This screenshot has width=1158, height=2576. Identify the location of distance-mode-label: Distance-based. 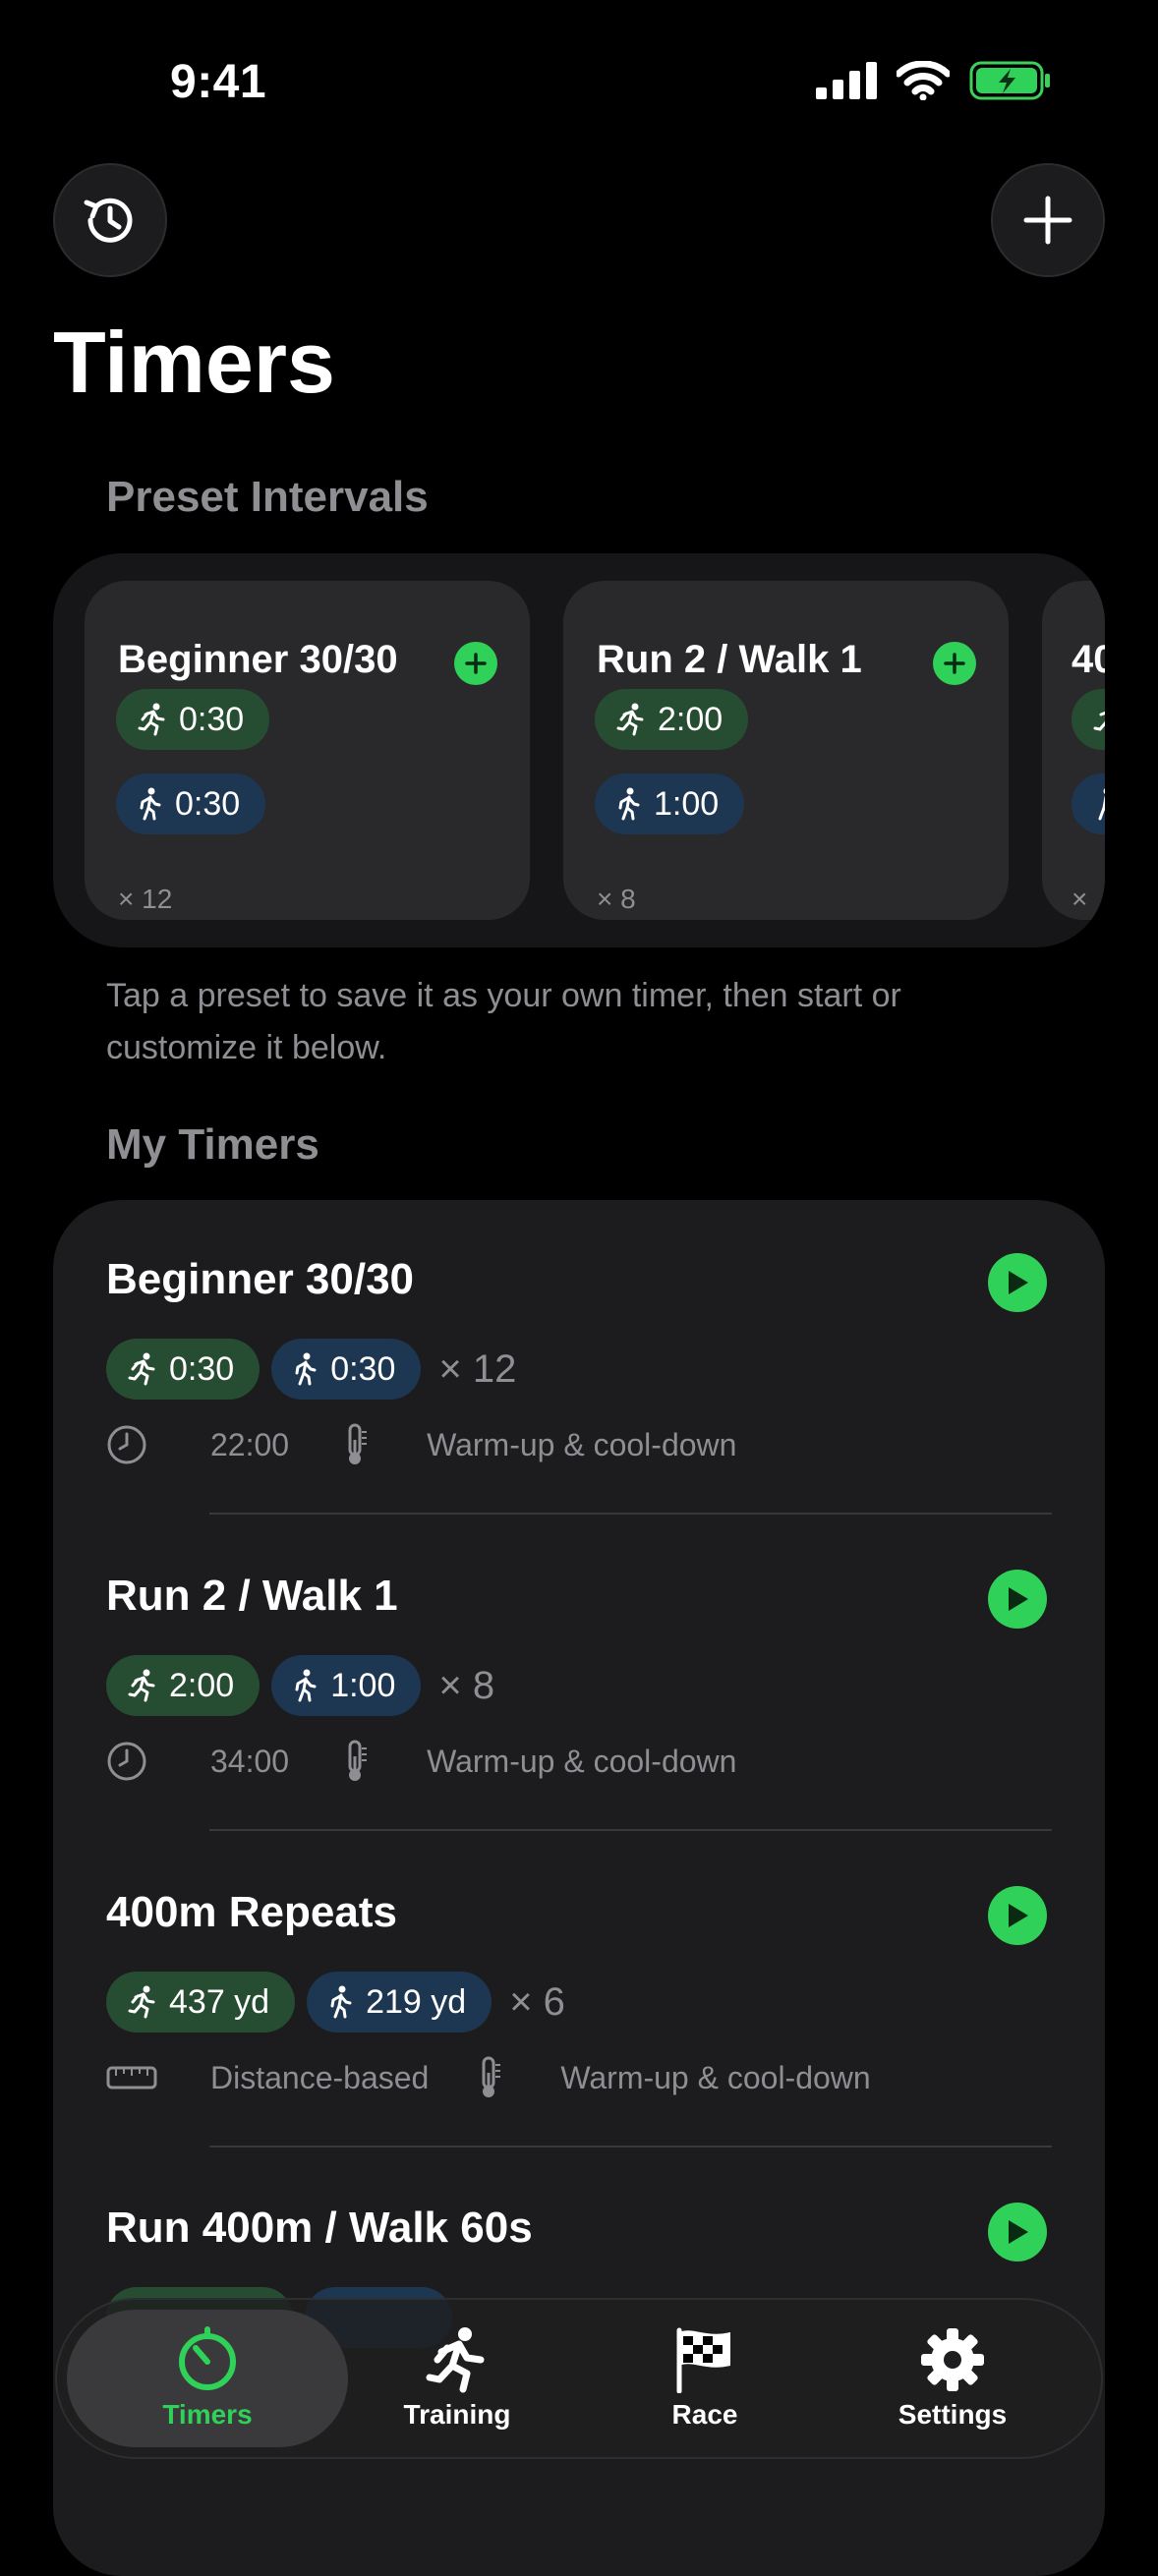
(320, 2077).